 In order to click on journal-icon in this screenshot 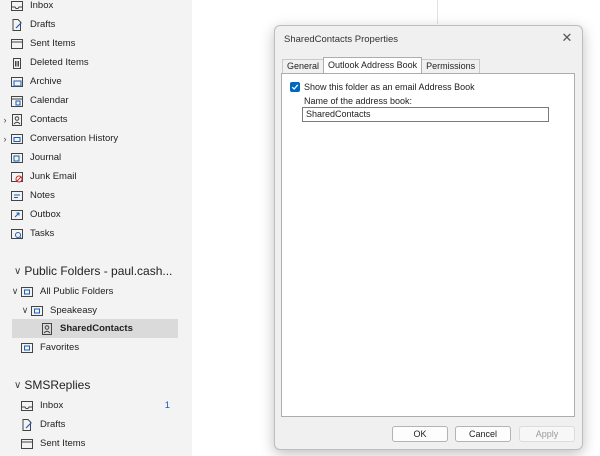, I will do `click(16, 158)`.